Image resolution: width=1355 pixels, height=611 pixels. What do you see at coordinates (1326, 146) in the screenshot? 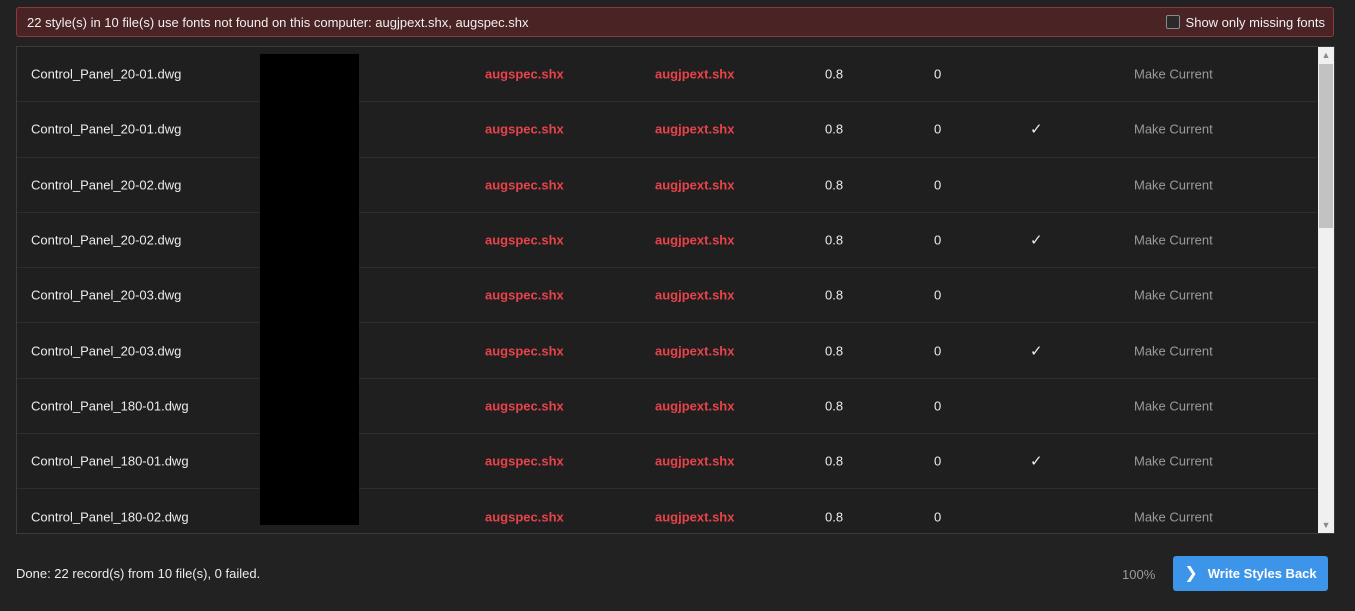
I see `scrollbar-thumb` at bounding box center [1326, 146].